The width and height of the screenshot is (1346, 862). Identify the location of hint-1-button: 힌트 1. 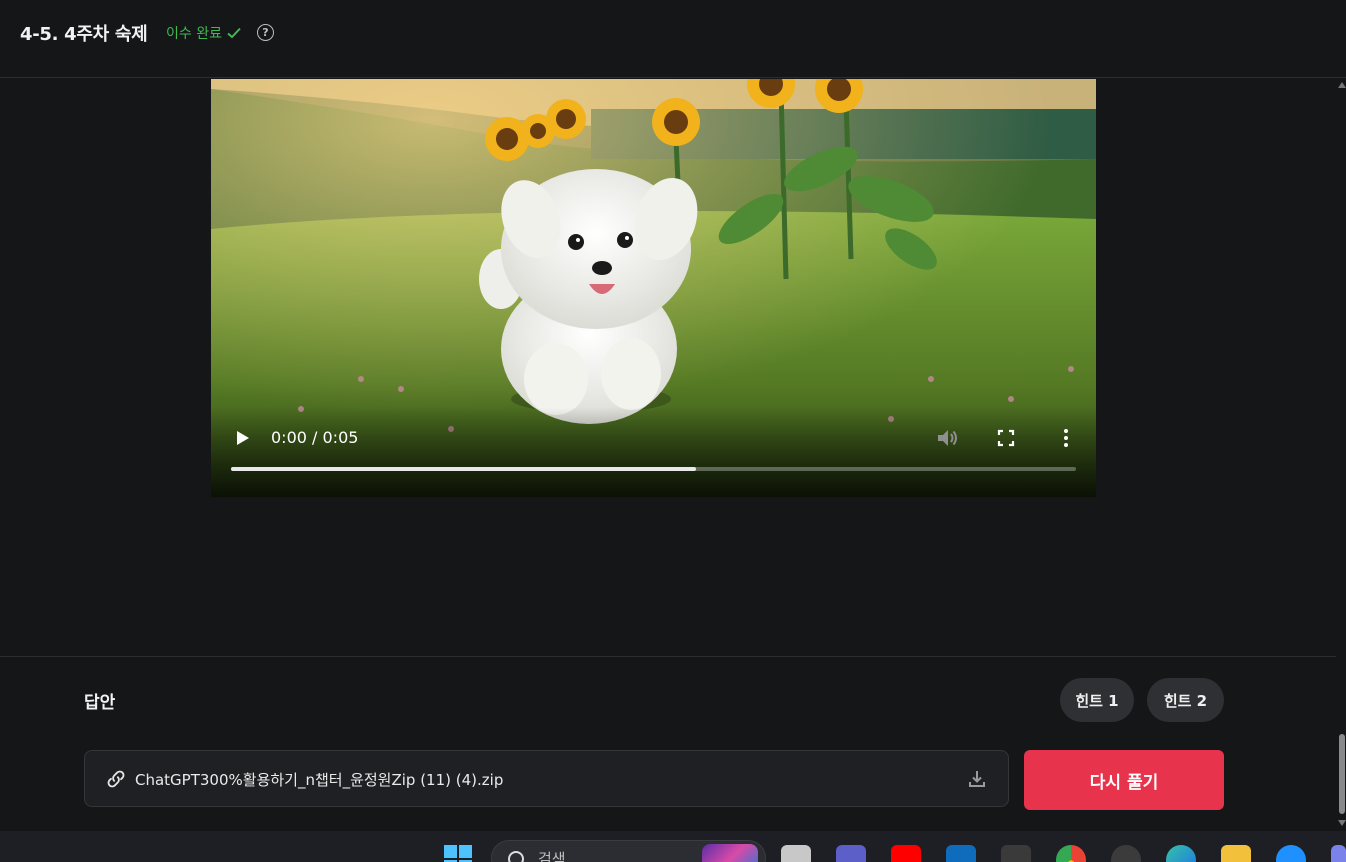
(1097, 700).